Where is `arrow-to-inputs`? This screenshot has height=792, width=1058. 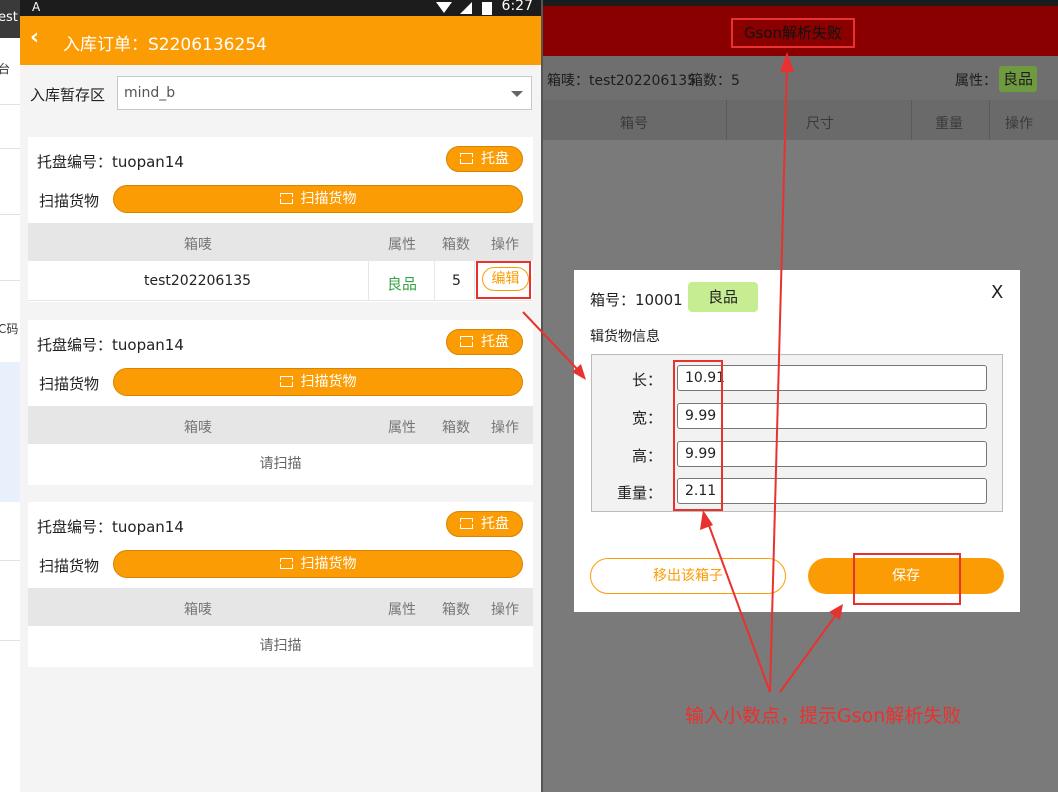
arrow-to-inputs is located at coordinates (738, 606).